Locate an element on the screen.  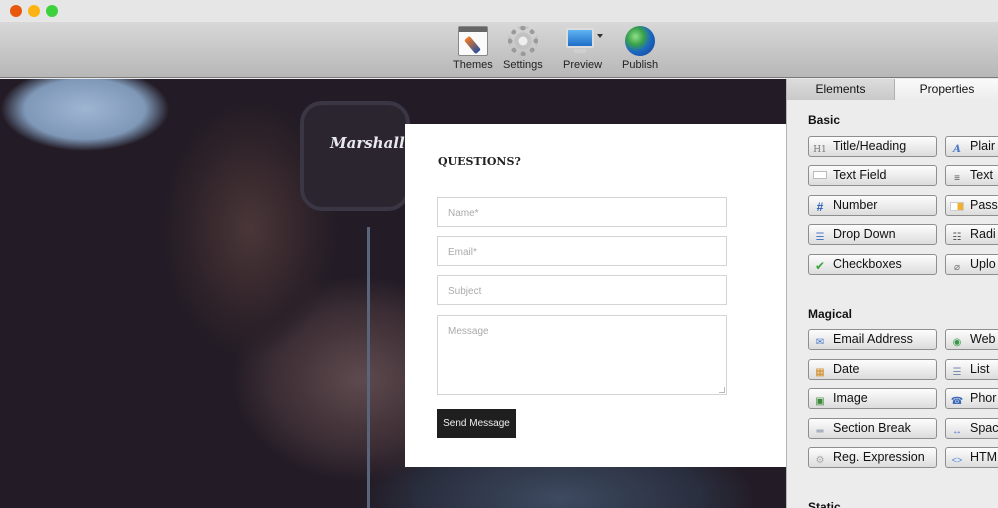
phone-icon: ☎ is located at coordinates (957, 401).